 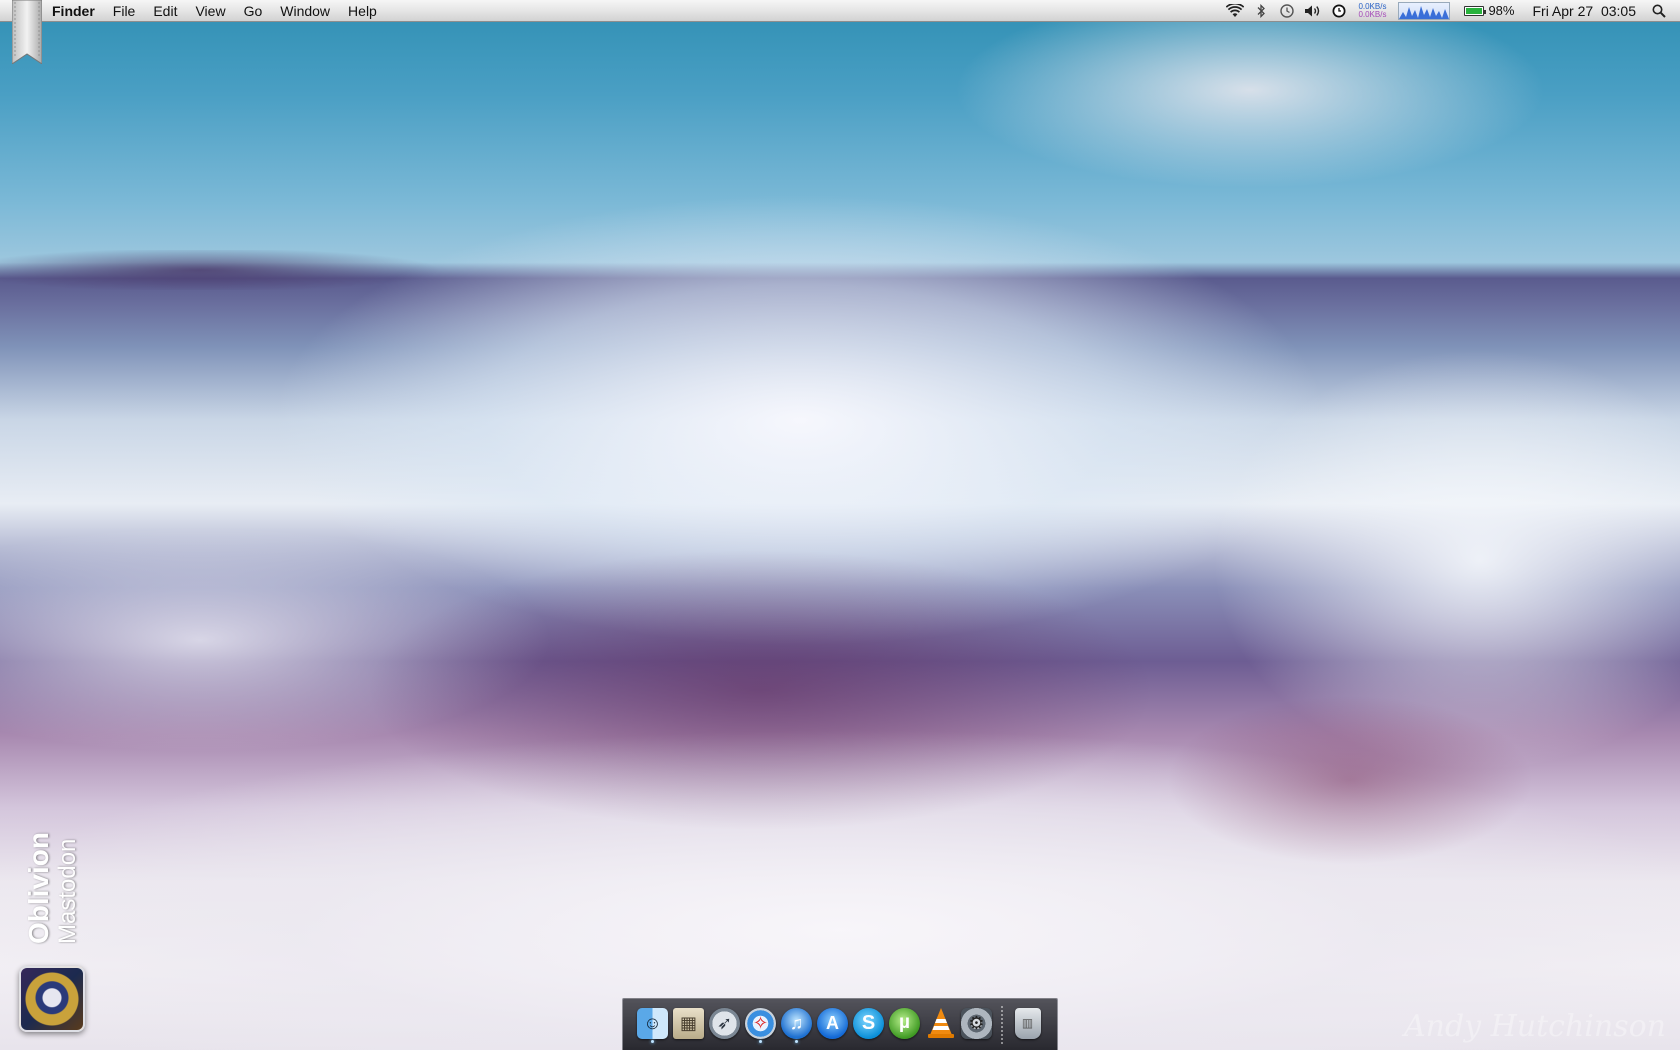 What do you see at coordinates (362, 11) in the screenshot?
I see `menu-help: Help` at bounding box center [362, 11].